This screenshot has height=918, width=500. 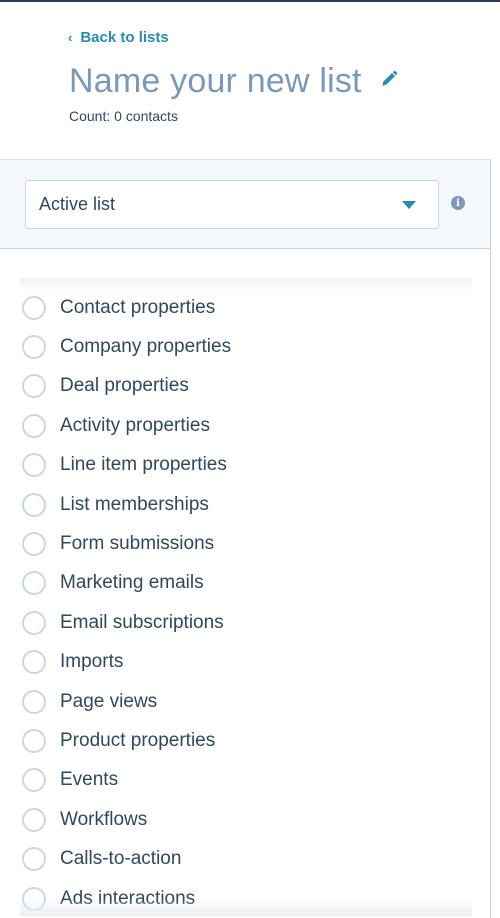 What do you see at coordinates (246, 543) in the screenshot?
I see `filter-category-option: Form submissions` at bounding box center [246, 543].